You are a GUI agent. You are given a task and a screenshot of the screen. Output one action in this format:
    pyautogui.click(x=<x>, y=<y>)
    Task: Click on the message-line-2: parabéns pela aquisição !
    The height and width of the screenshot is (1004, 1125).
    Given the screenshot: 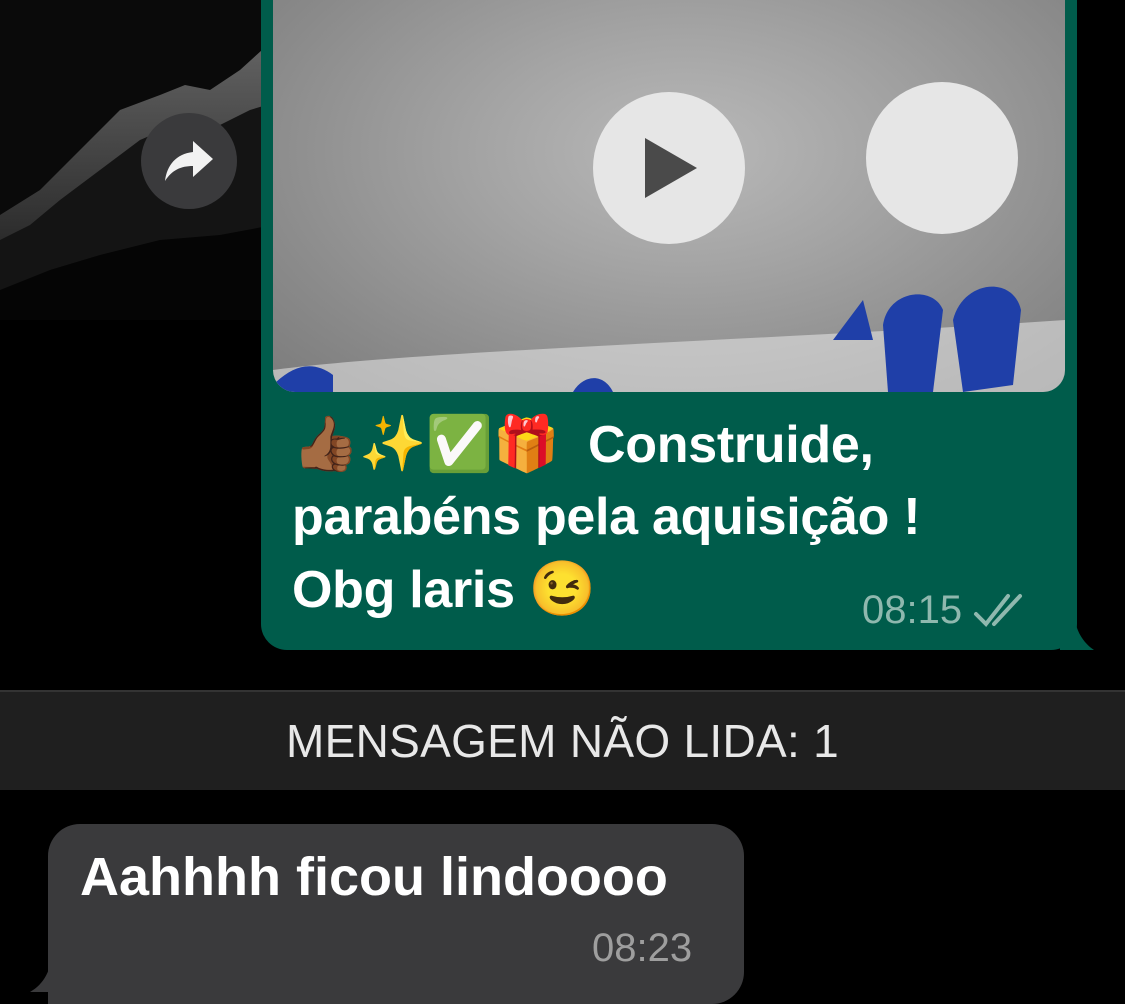 What is the action you would take?
    pyautogui.click(x=606, y=517)
    